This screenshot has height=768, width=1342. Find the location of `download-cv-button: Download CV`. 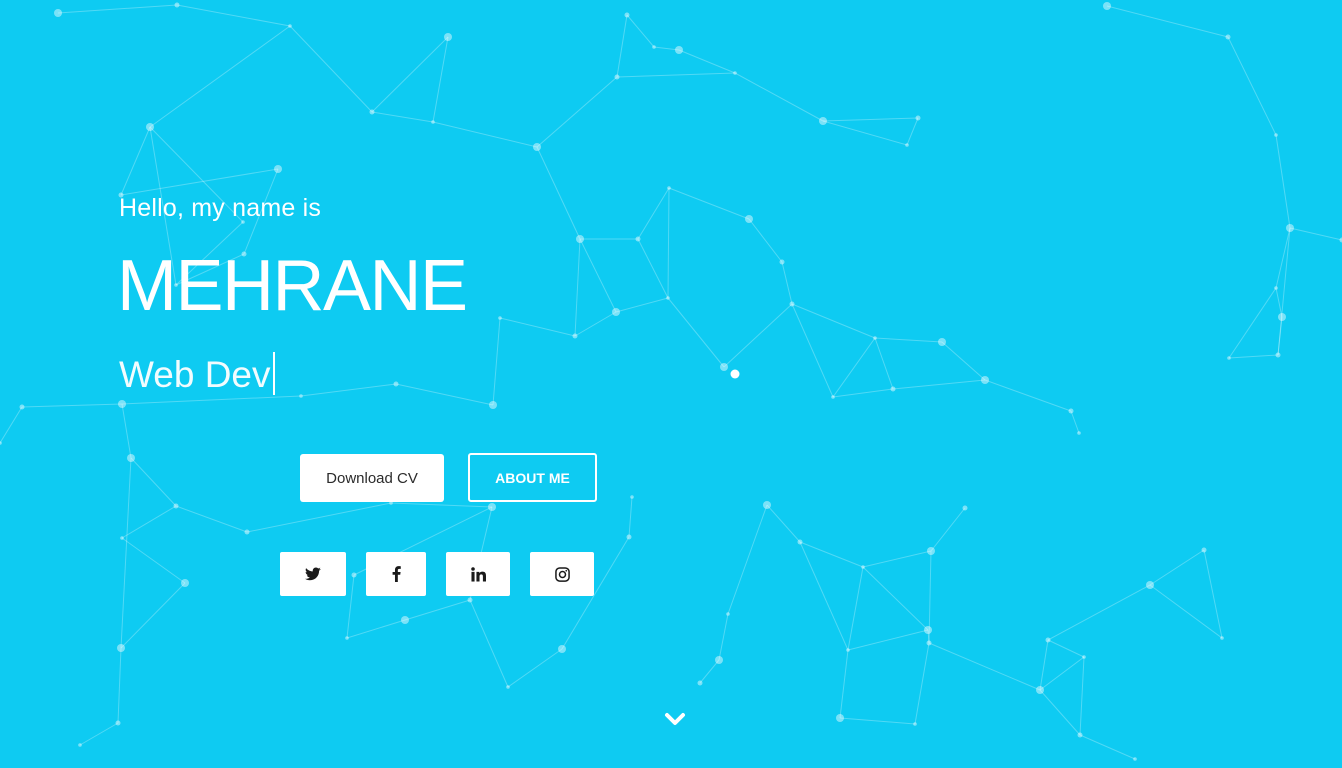

download-cv-button: Download CV is located at coordinates (372, 478).